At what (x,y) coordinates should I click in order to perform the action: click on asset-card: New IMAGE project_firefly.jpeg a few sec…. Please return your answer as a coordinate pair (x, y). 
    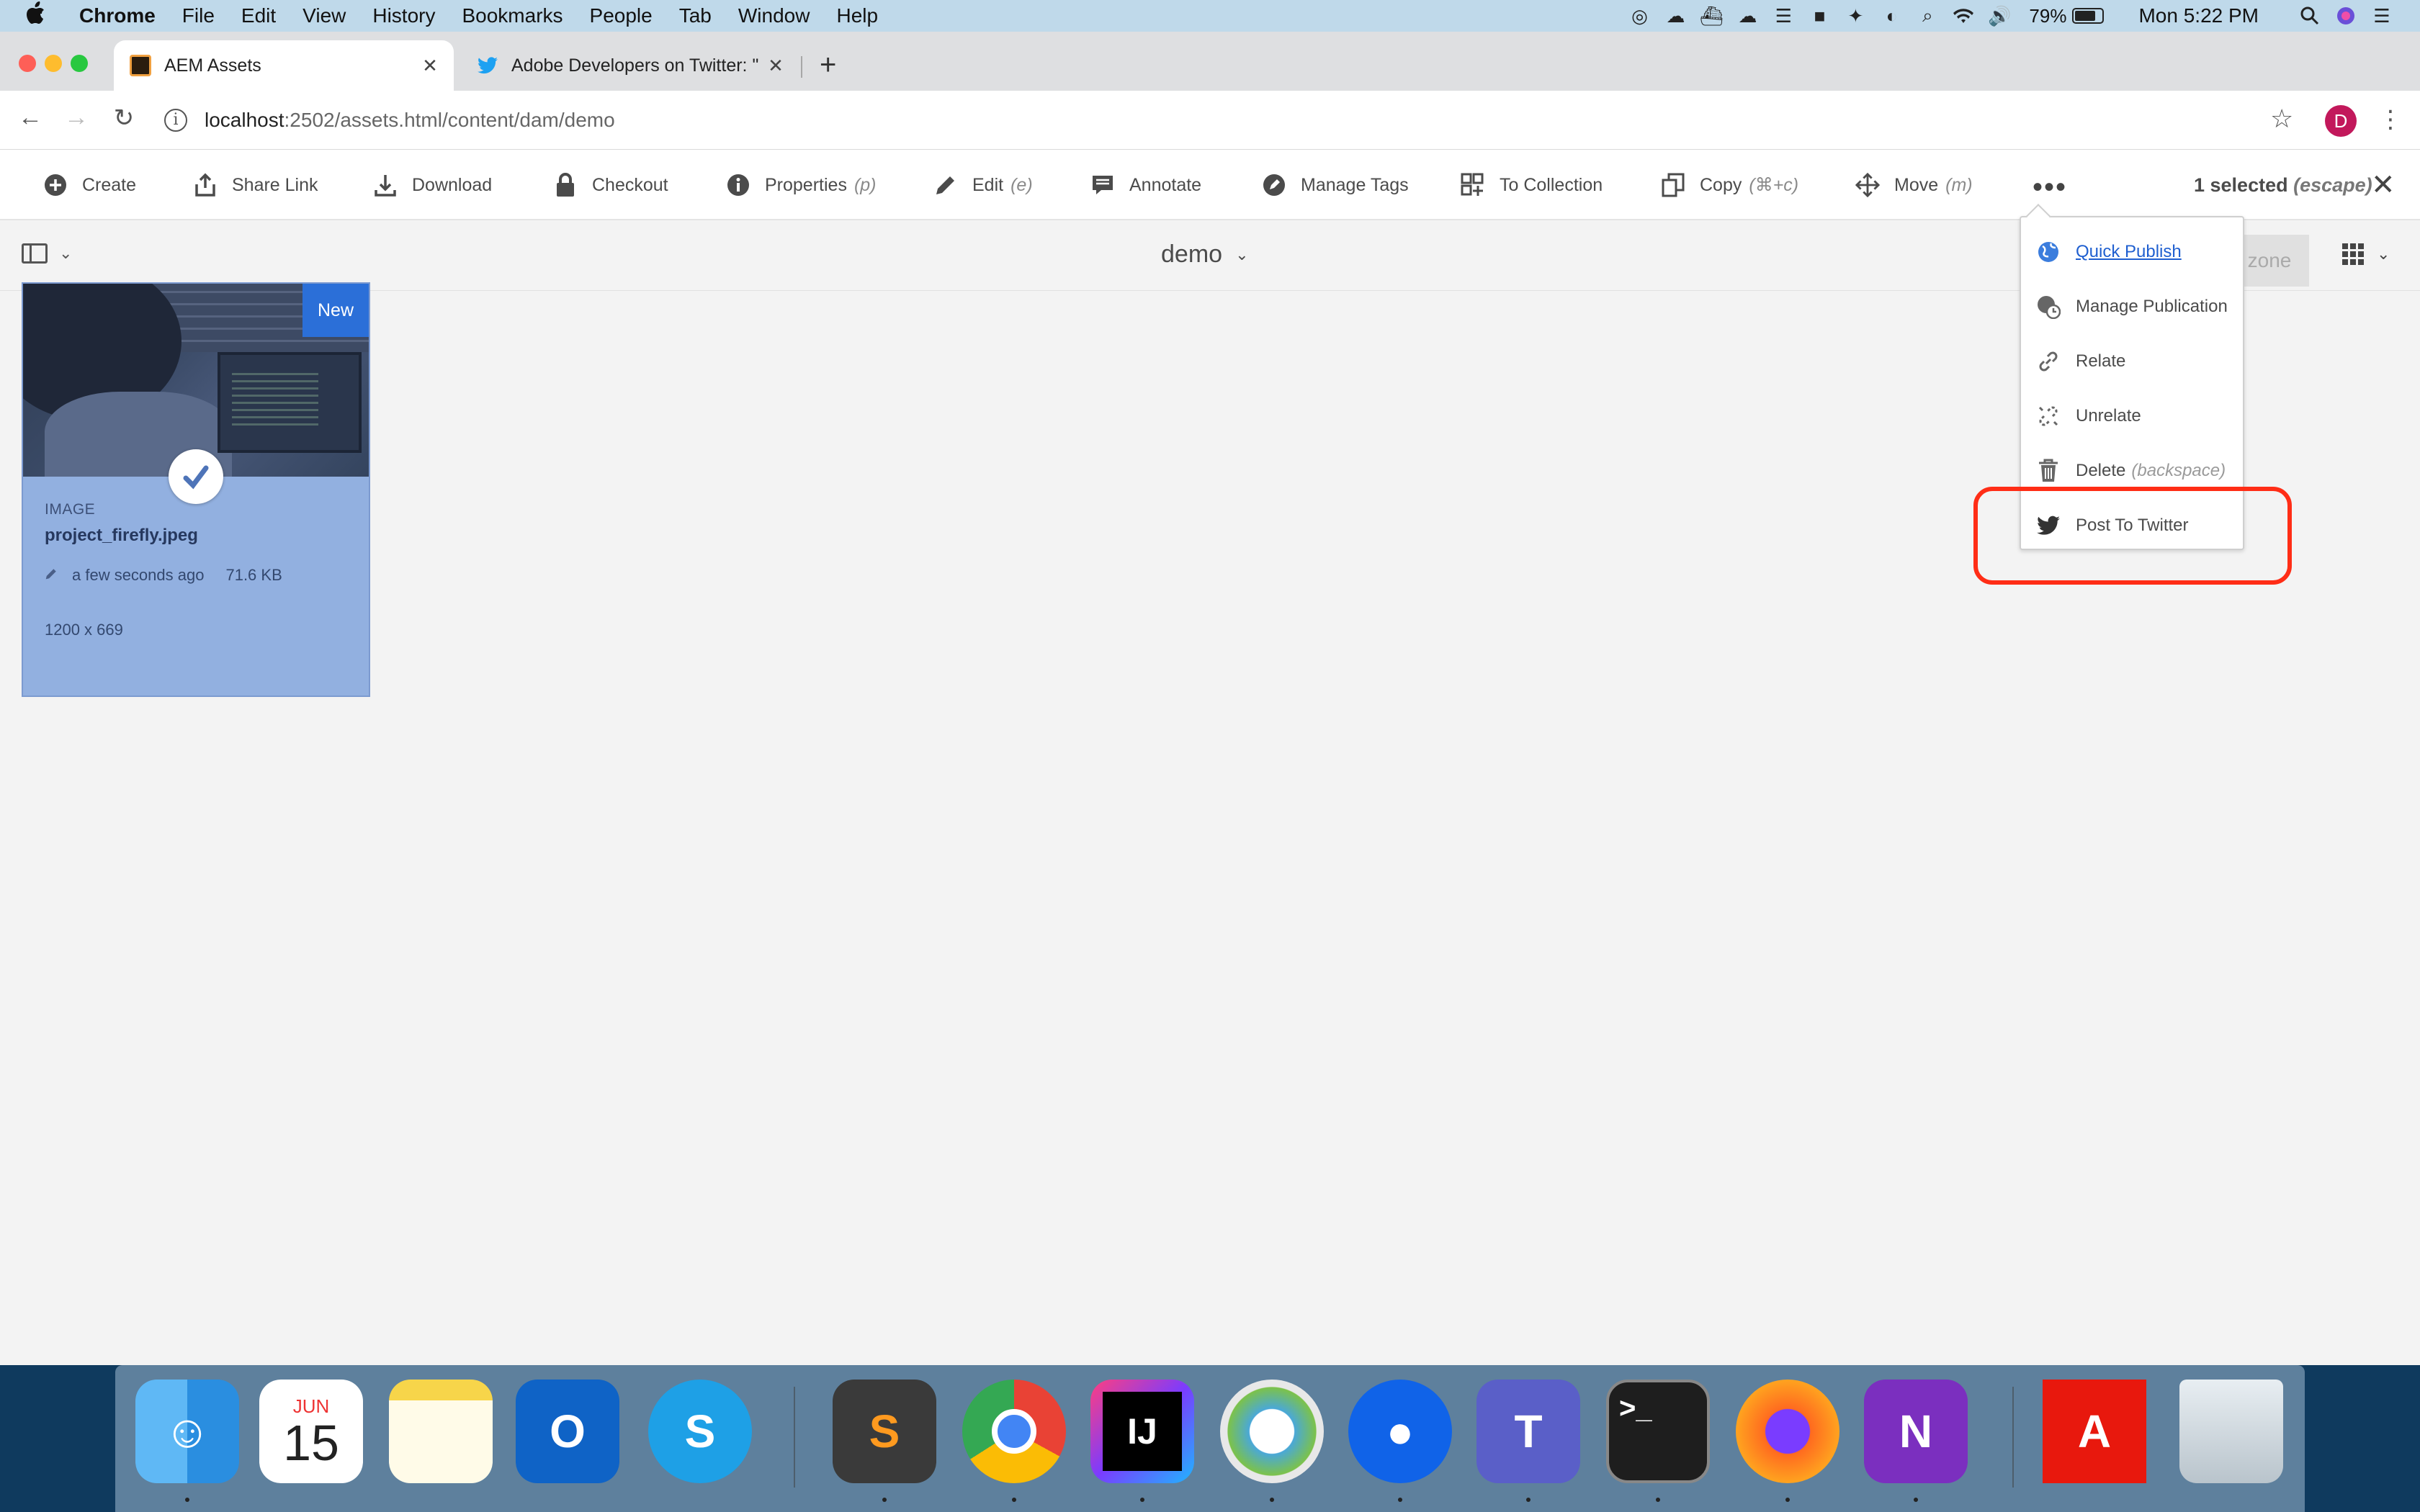
    Looking at the image, I should click on (196, 489).